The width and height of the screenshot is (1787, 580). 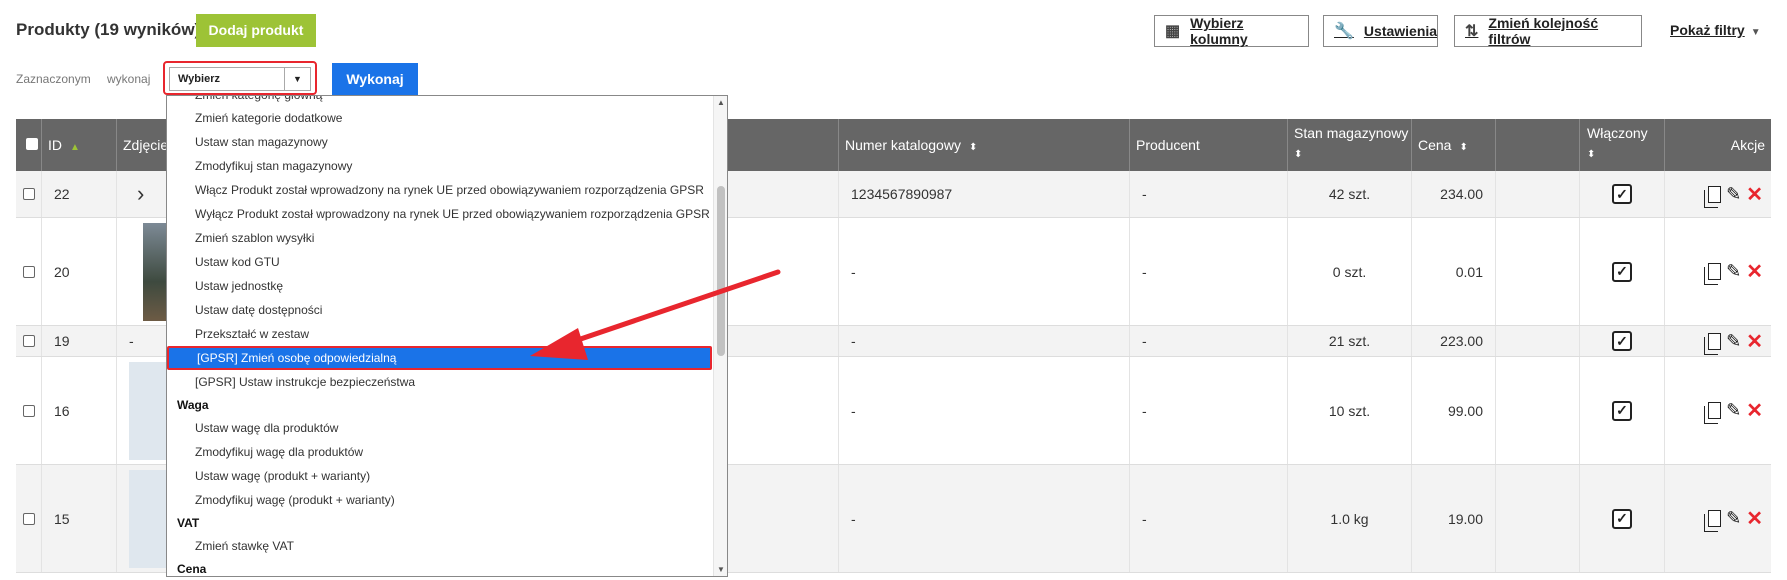 What do you see at coordinates (1454, 194) in the screenshot?
I see `row-price: 234.00` at bounding box center [1454, 194].